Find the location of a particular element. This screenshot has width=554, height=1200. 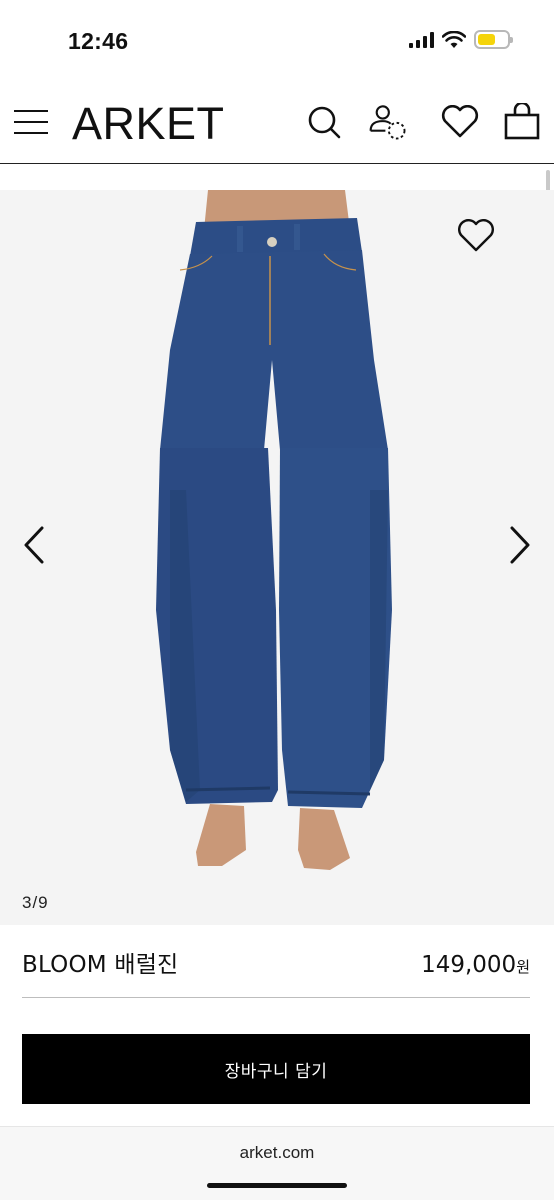

url-text: arket.com is located at coordinates (277, 1153).